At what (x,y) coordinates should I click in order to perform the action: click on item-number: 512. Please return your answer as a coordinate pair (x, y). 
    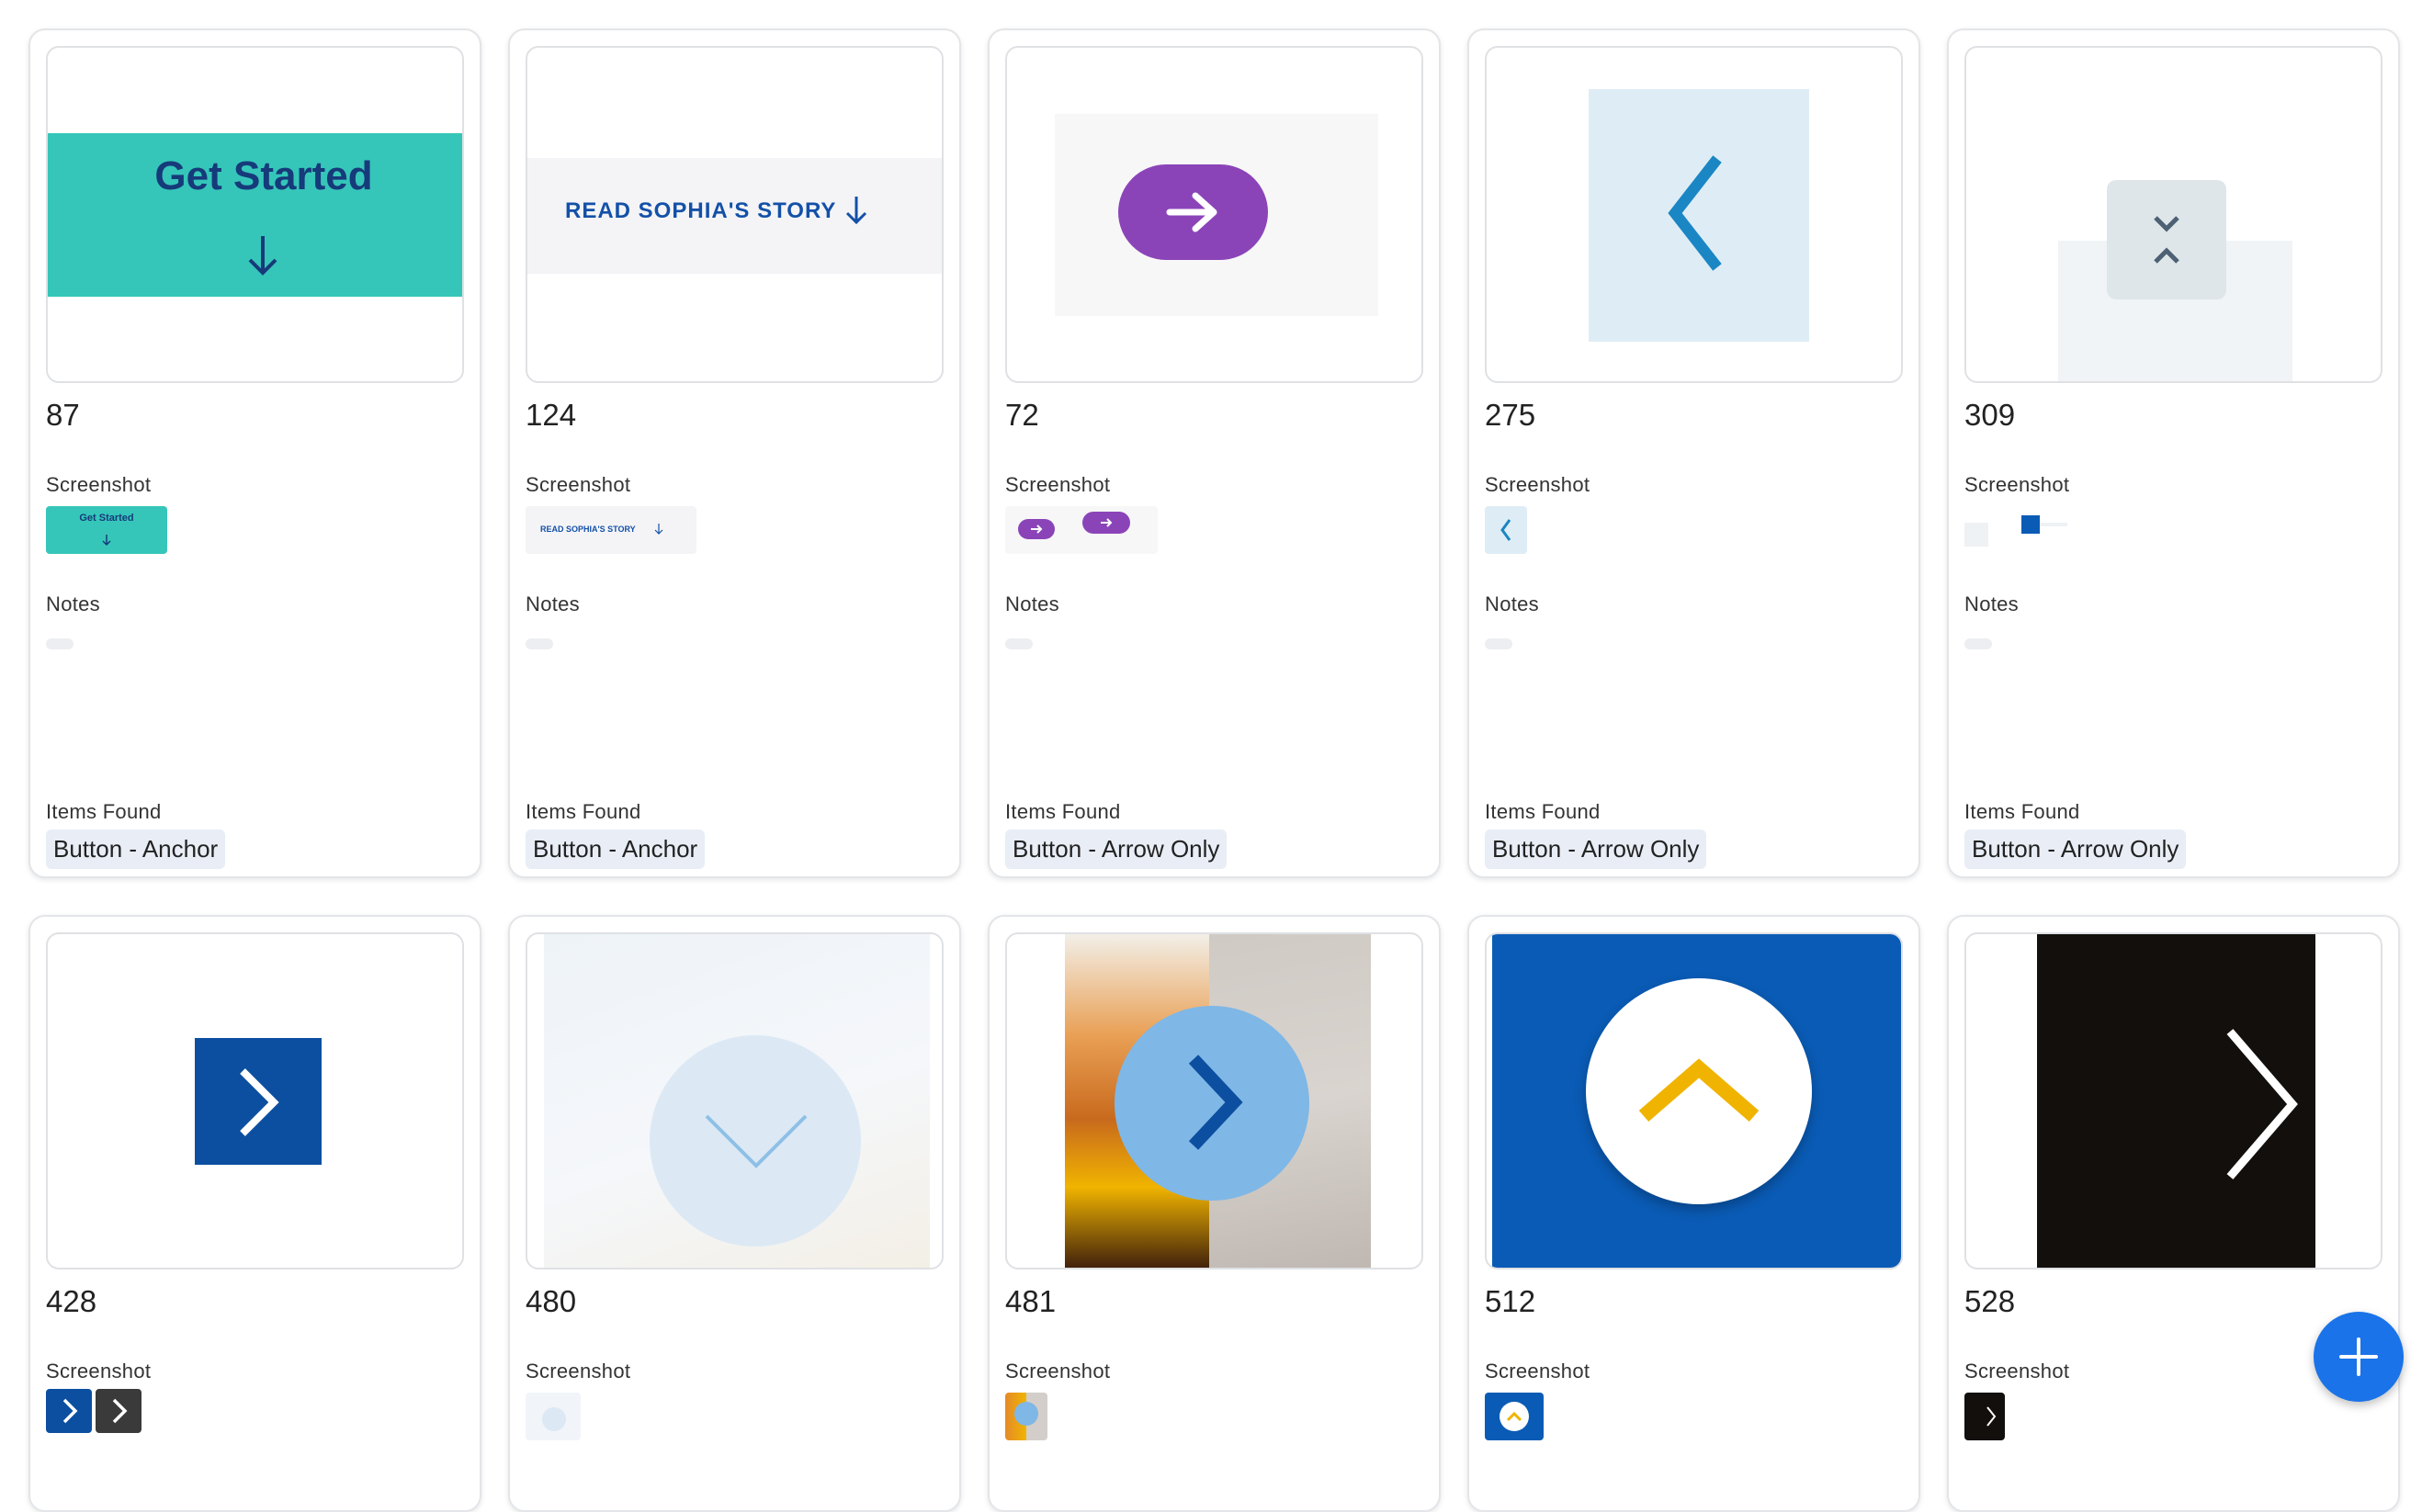
    Looking at the image, I should click on (1510, 1301).